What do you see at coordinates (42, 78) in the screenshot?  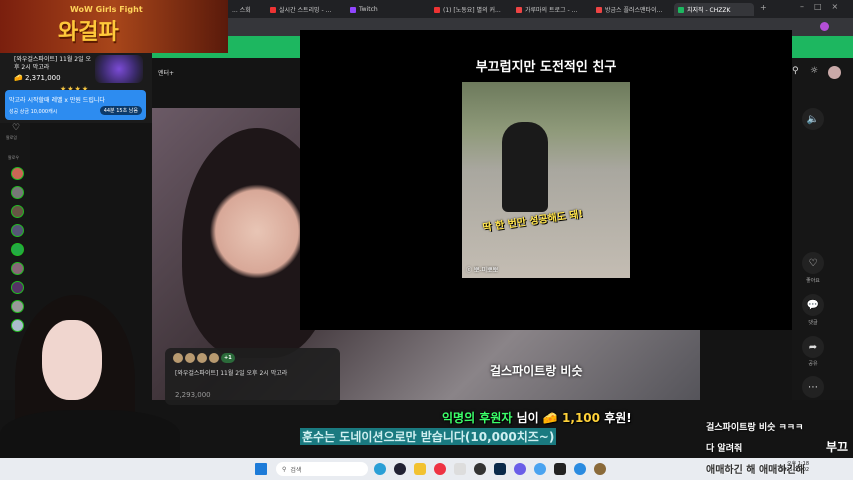 I see `amount-value: 2,371,000` at bounding box center [42, 78].